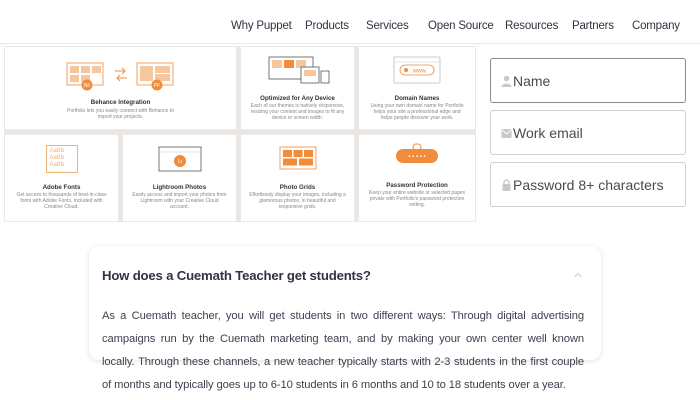 The height and width of the screenshot is (400, 700). I want to click on nav-partners: Partners, so click(593, 26).